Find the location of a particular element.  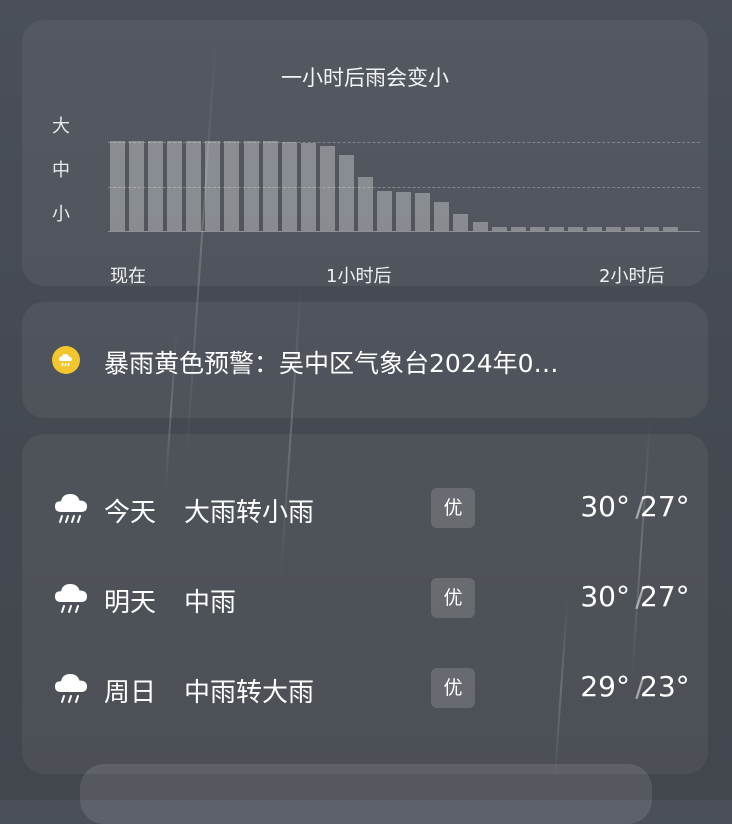

level-label-high: 大 is located at coordinates (61, 126).